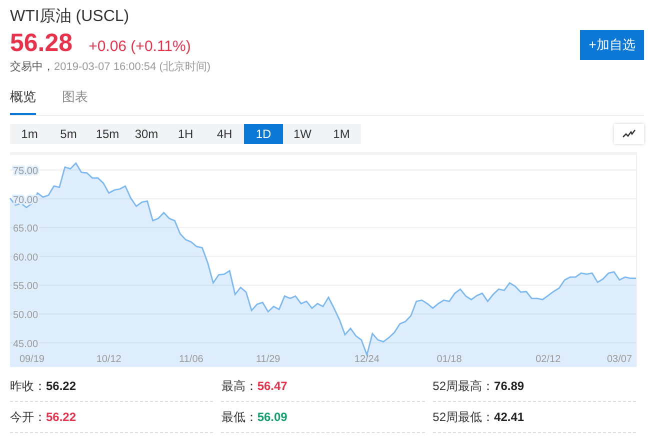 The height and width of the screenshot is (442, 649). I want to click on interval-tab: 15m, so click(107, 134).